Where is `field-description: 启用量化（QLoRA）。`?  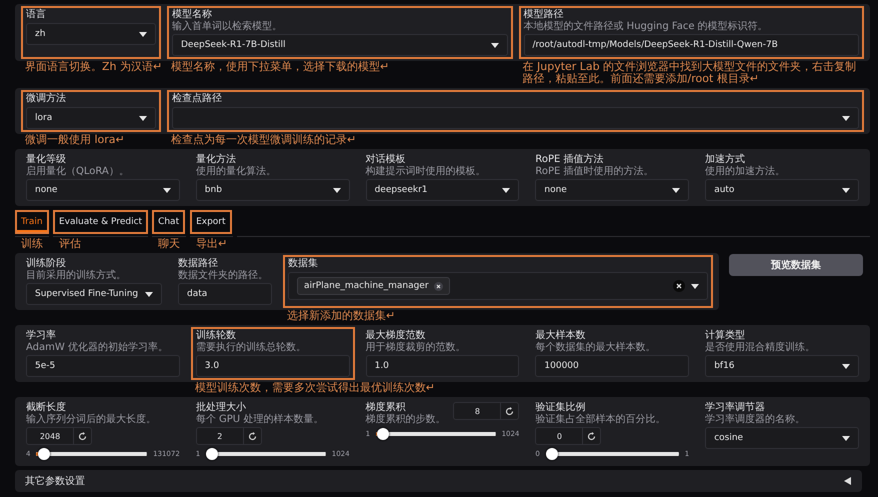 field-description: 启用量化（QLoRA）。 is located at coordinates (77, 171).